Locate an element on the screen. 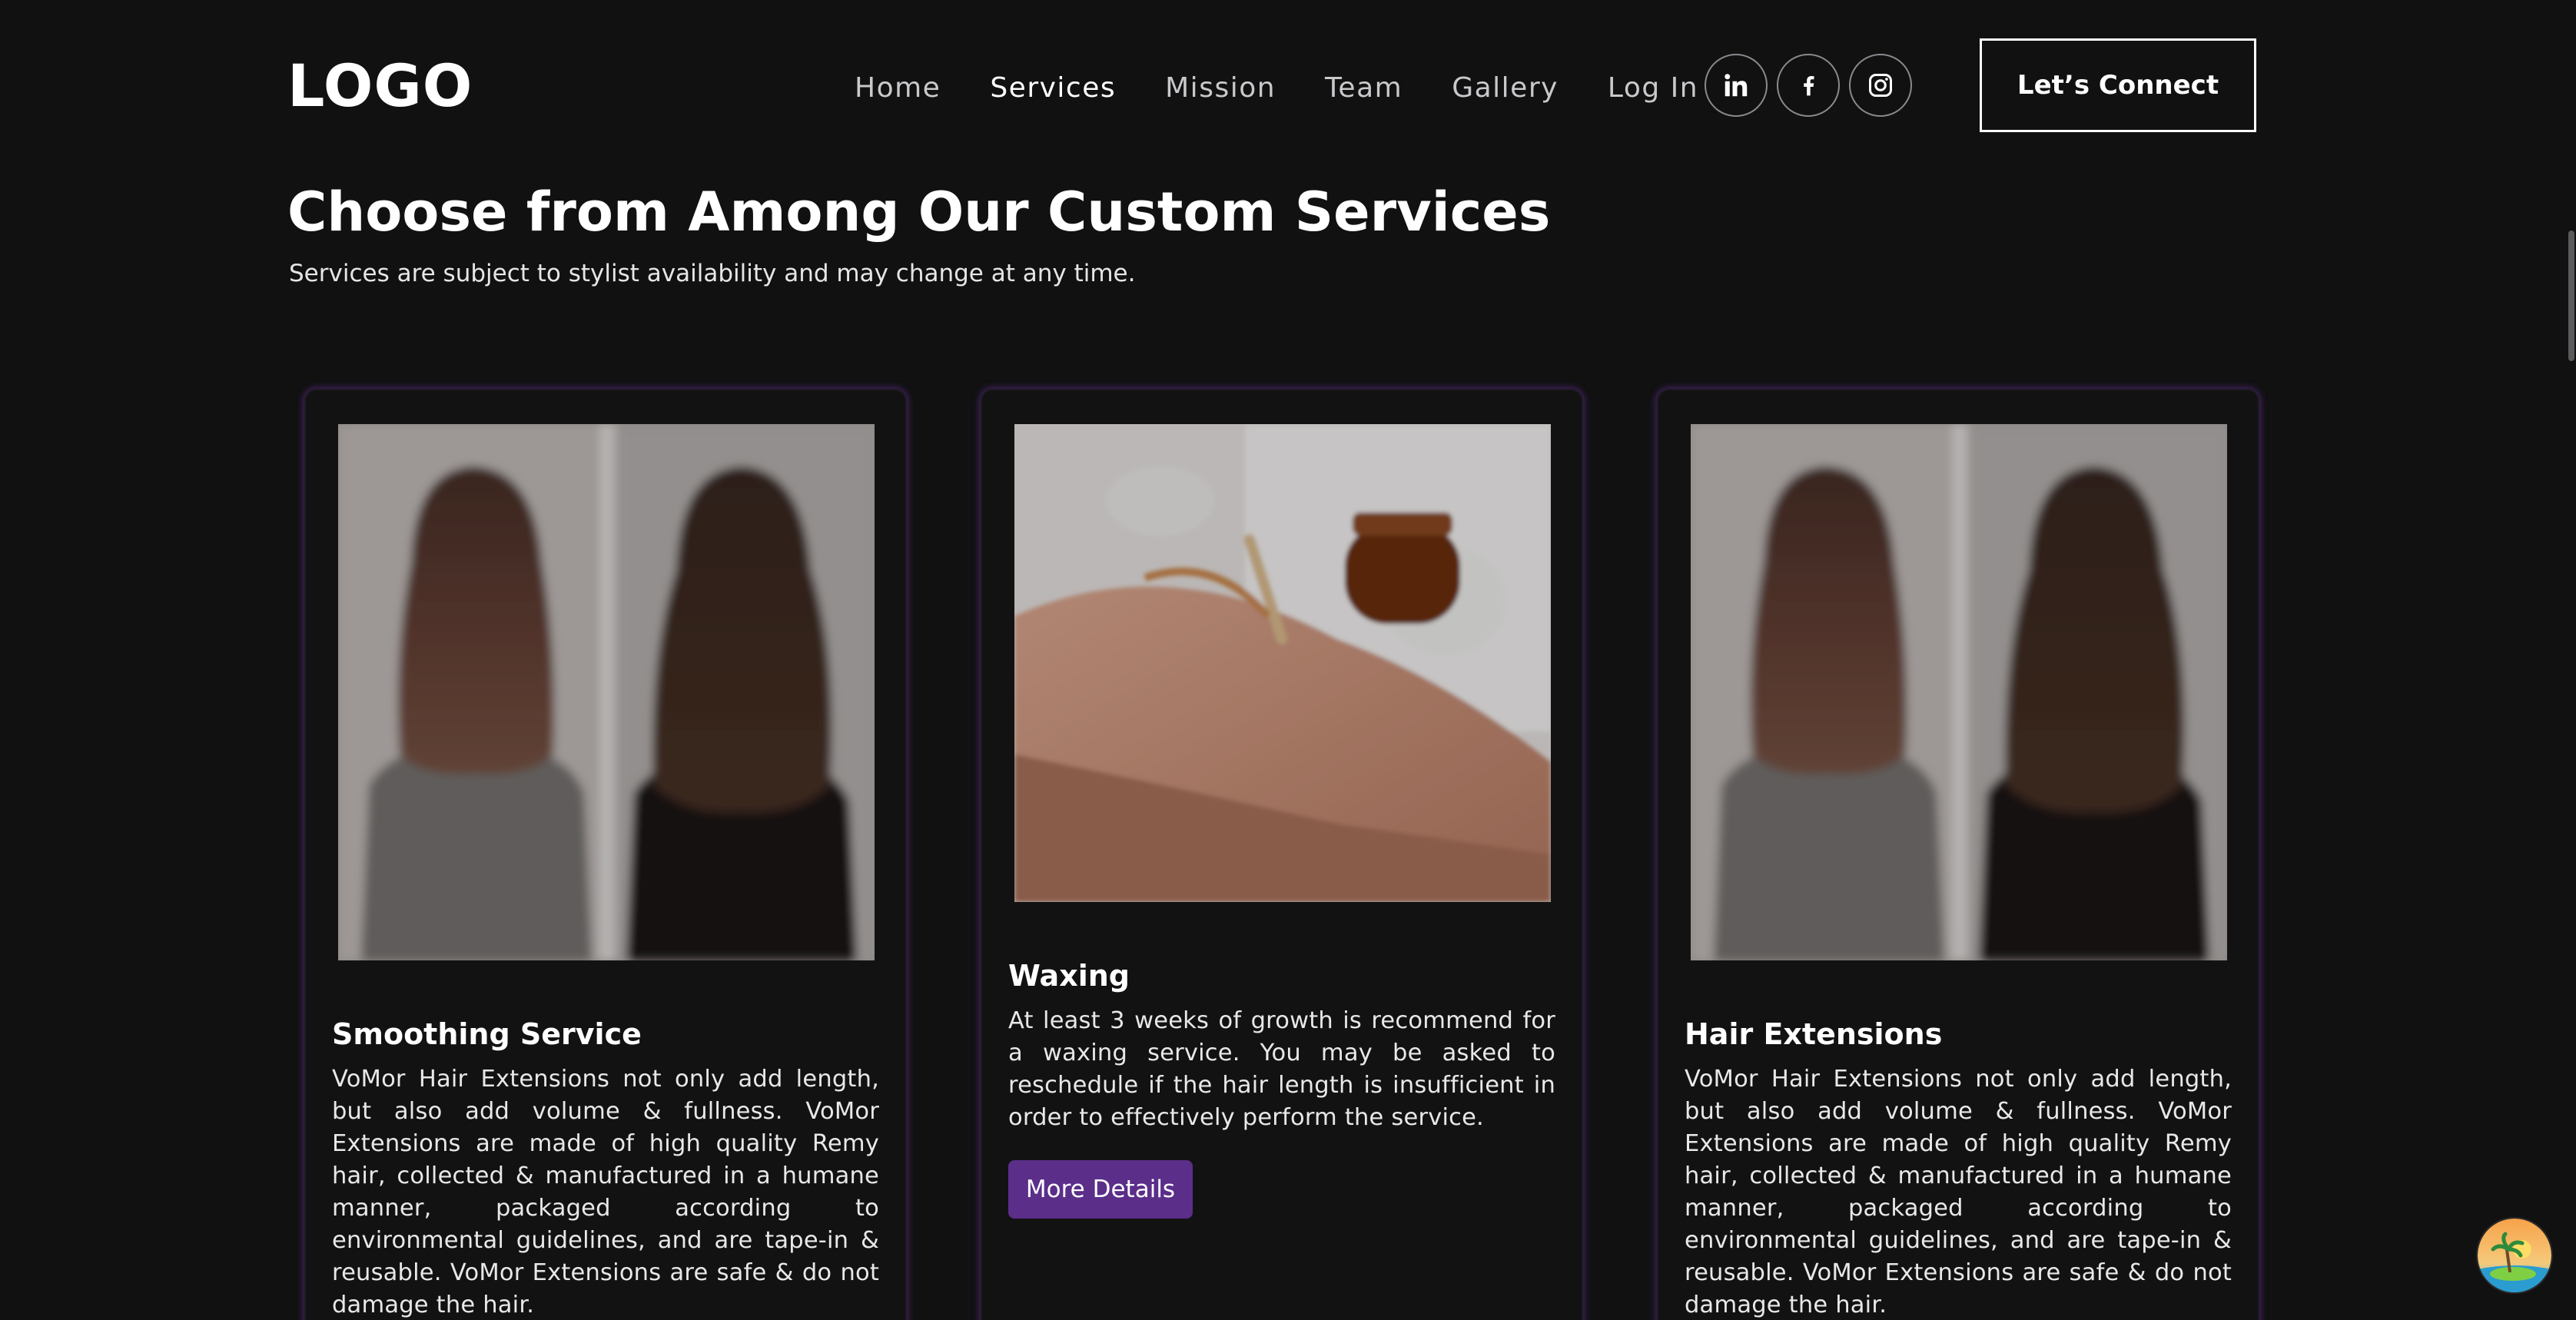 The image size is (2576, 1320). page-title: Choose from Among Our Custom Services is located at coordinates (919, 212).